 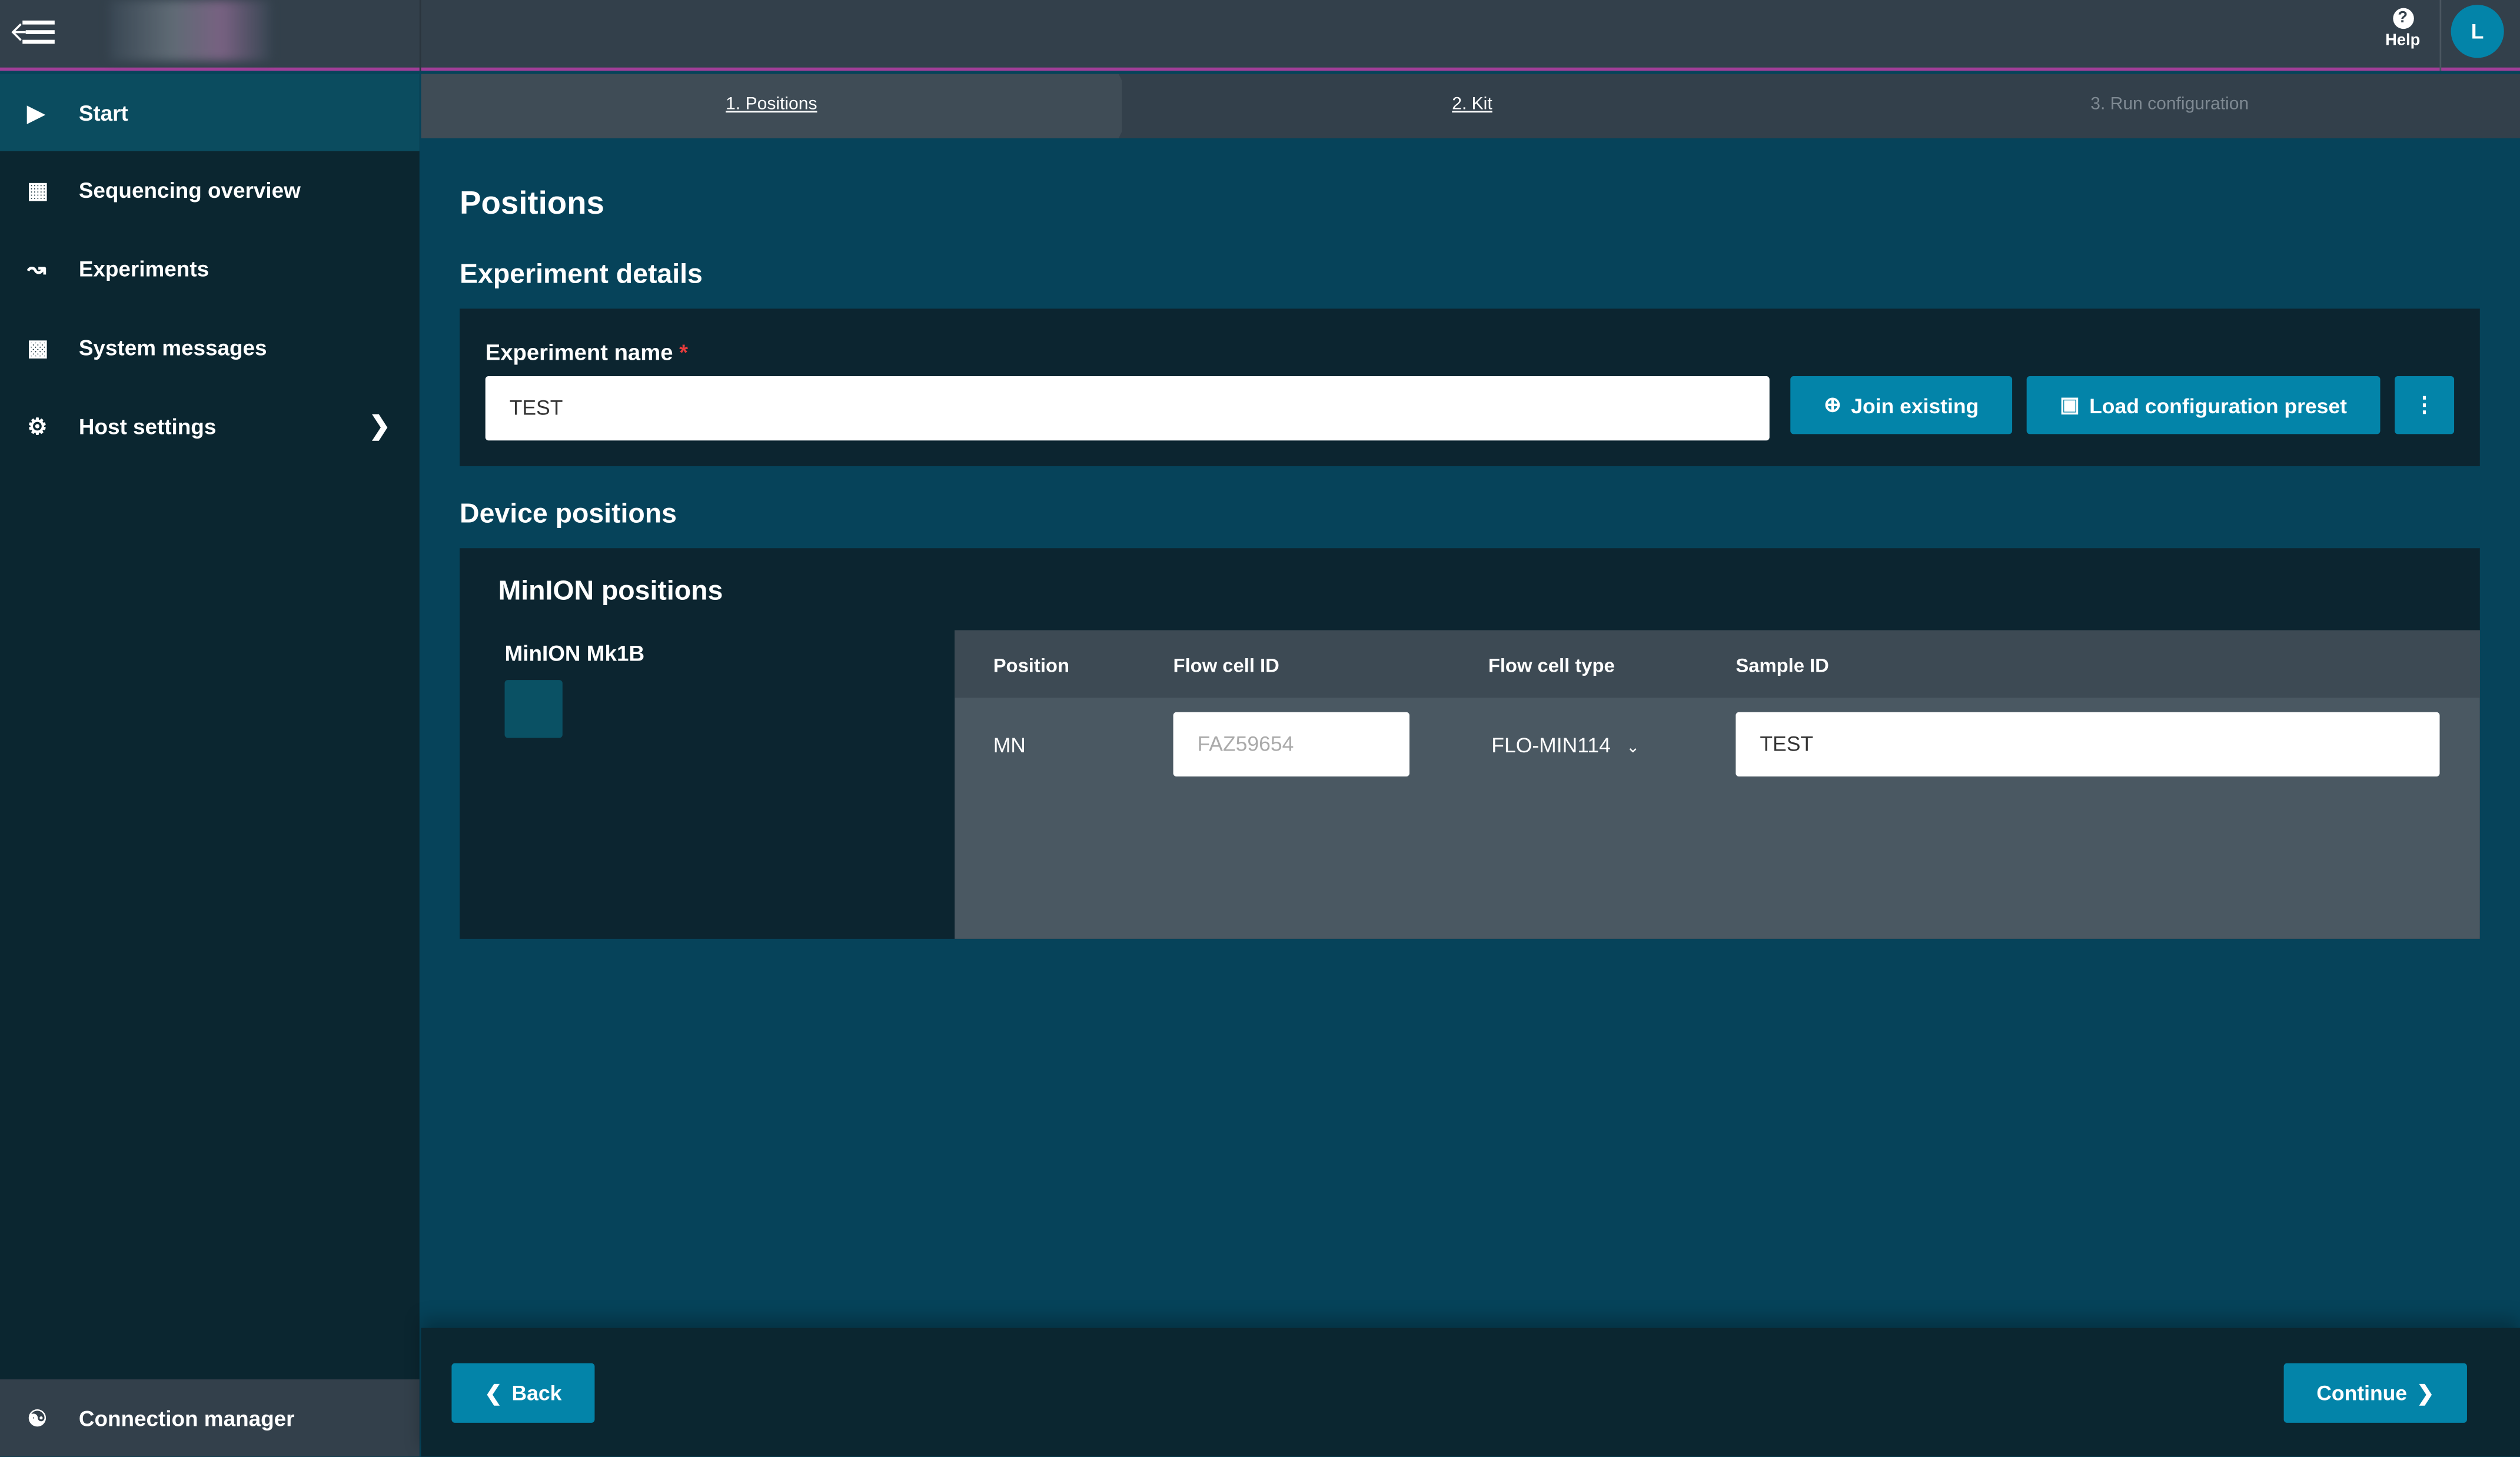 I want to click on device-position-tile, so click(x=533, y=709).